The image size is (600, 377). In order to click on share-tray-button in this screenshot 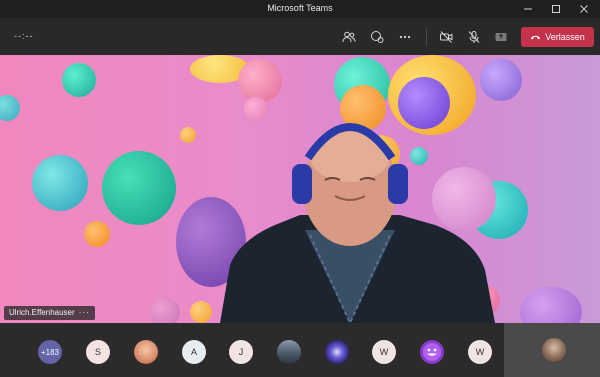, I will do `click(501, 37)`.